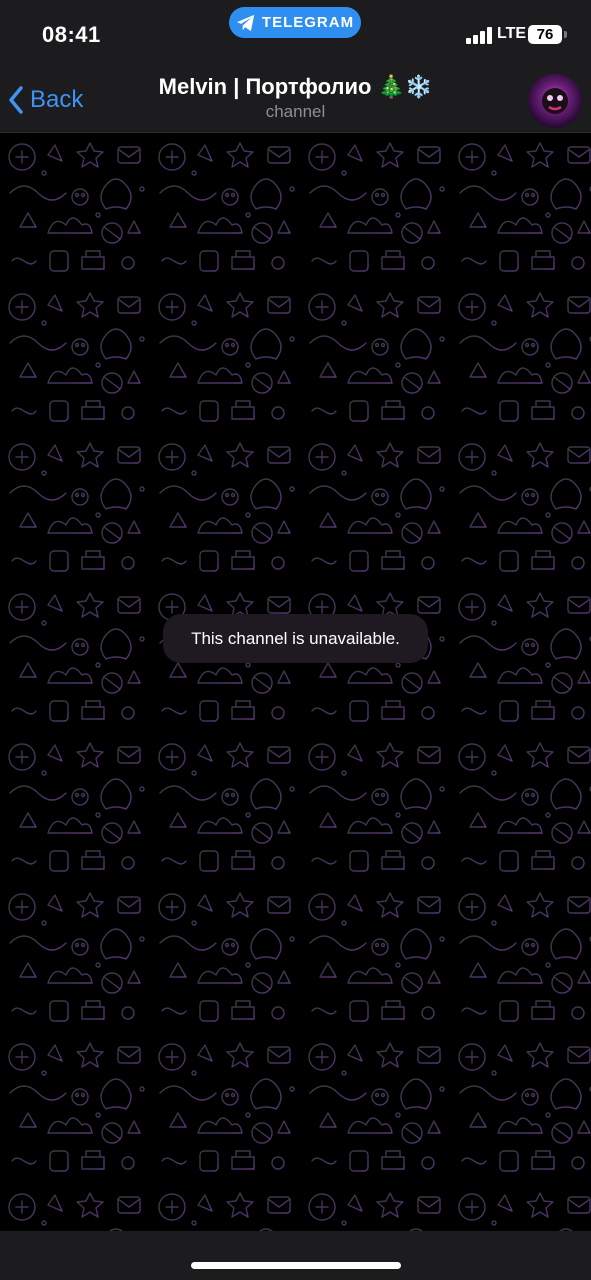  I want to click on nav-bar: Back Melvin | Портфолио 🎄❄️ channel, so click(295, 100).